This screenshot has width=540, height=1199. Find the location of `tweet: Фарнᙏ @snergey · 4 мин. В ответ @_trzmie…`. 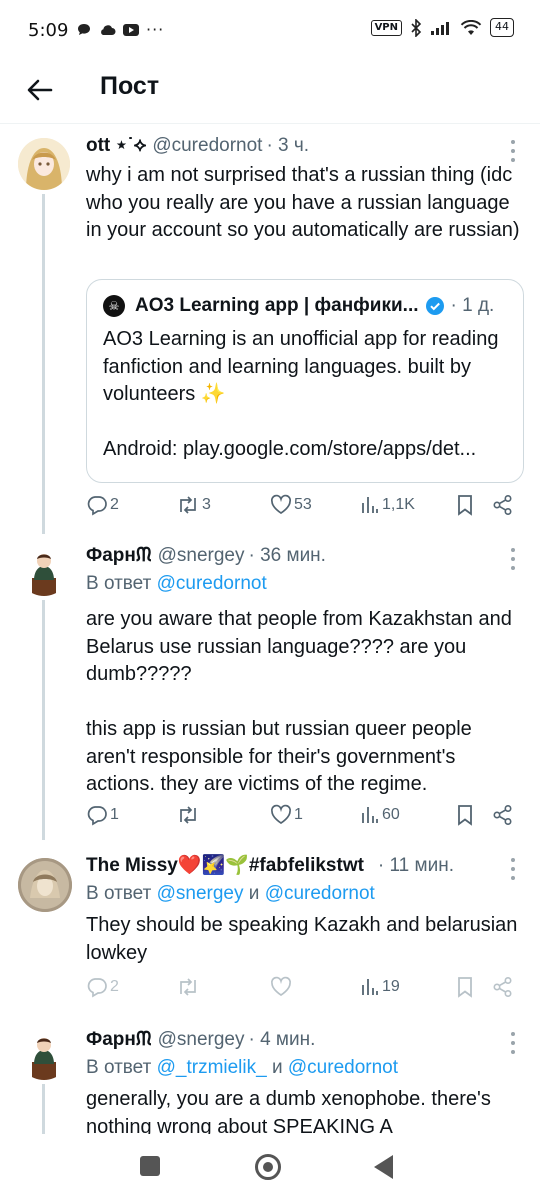

tweet: Фарнᙏ @snergey · 4 мин. В ответ @_trzmie… is located at coordinates (270, 1076).